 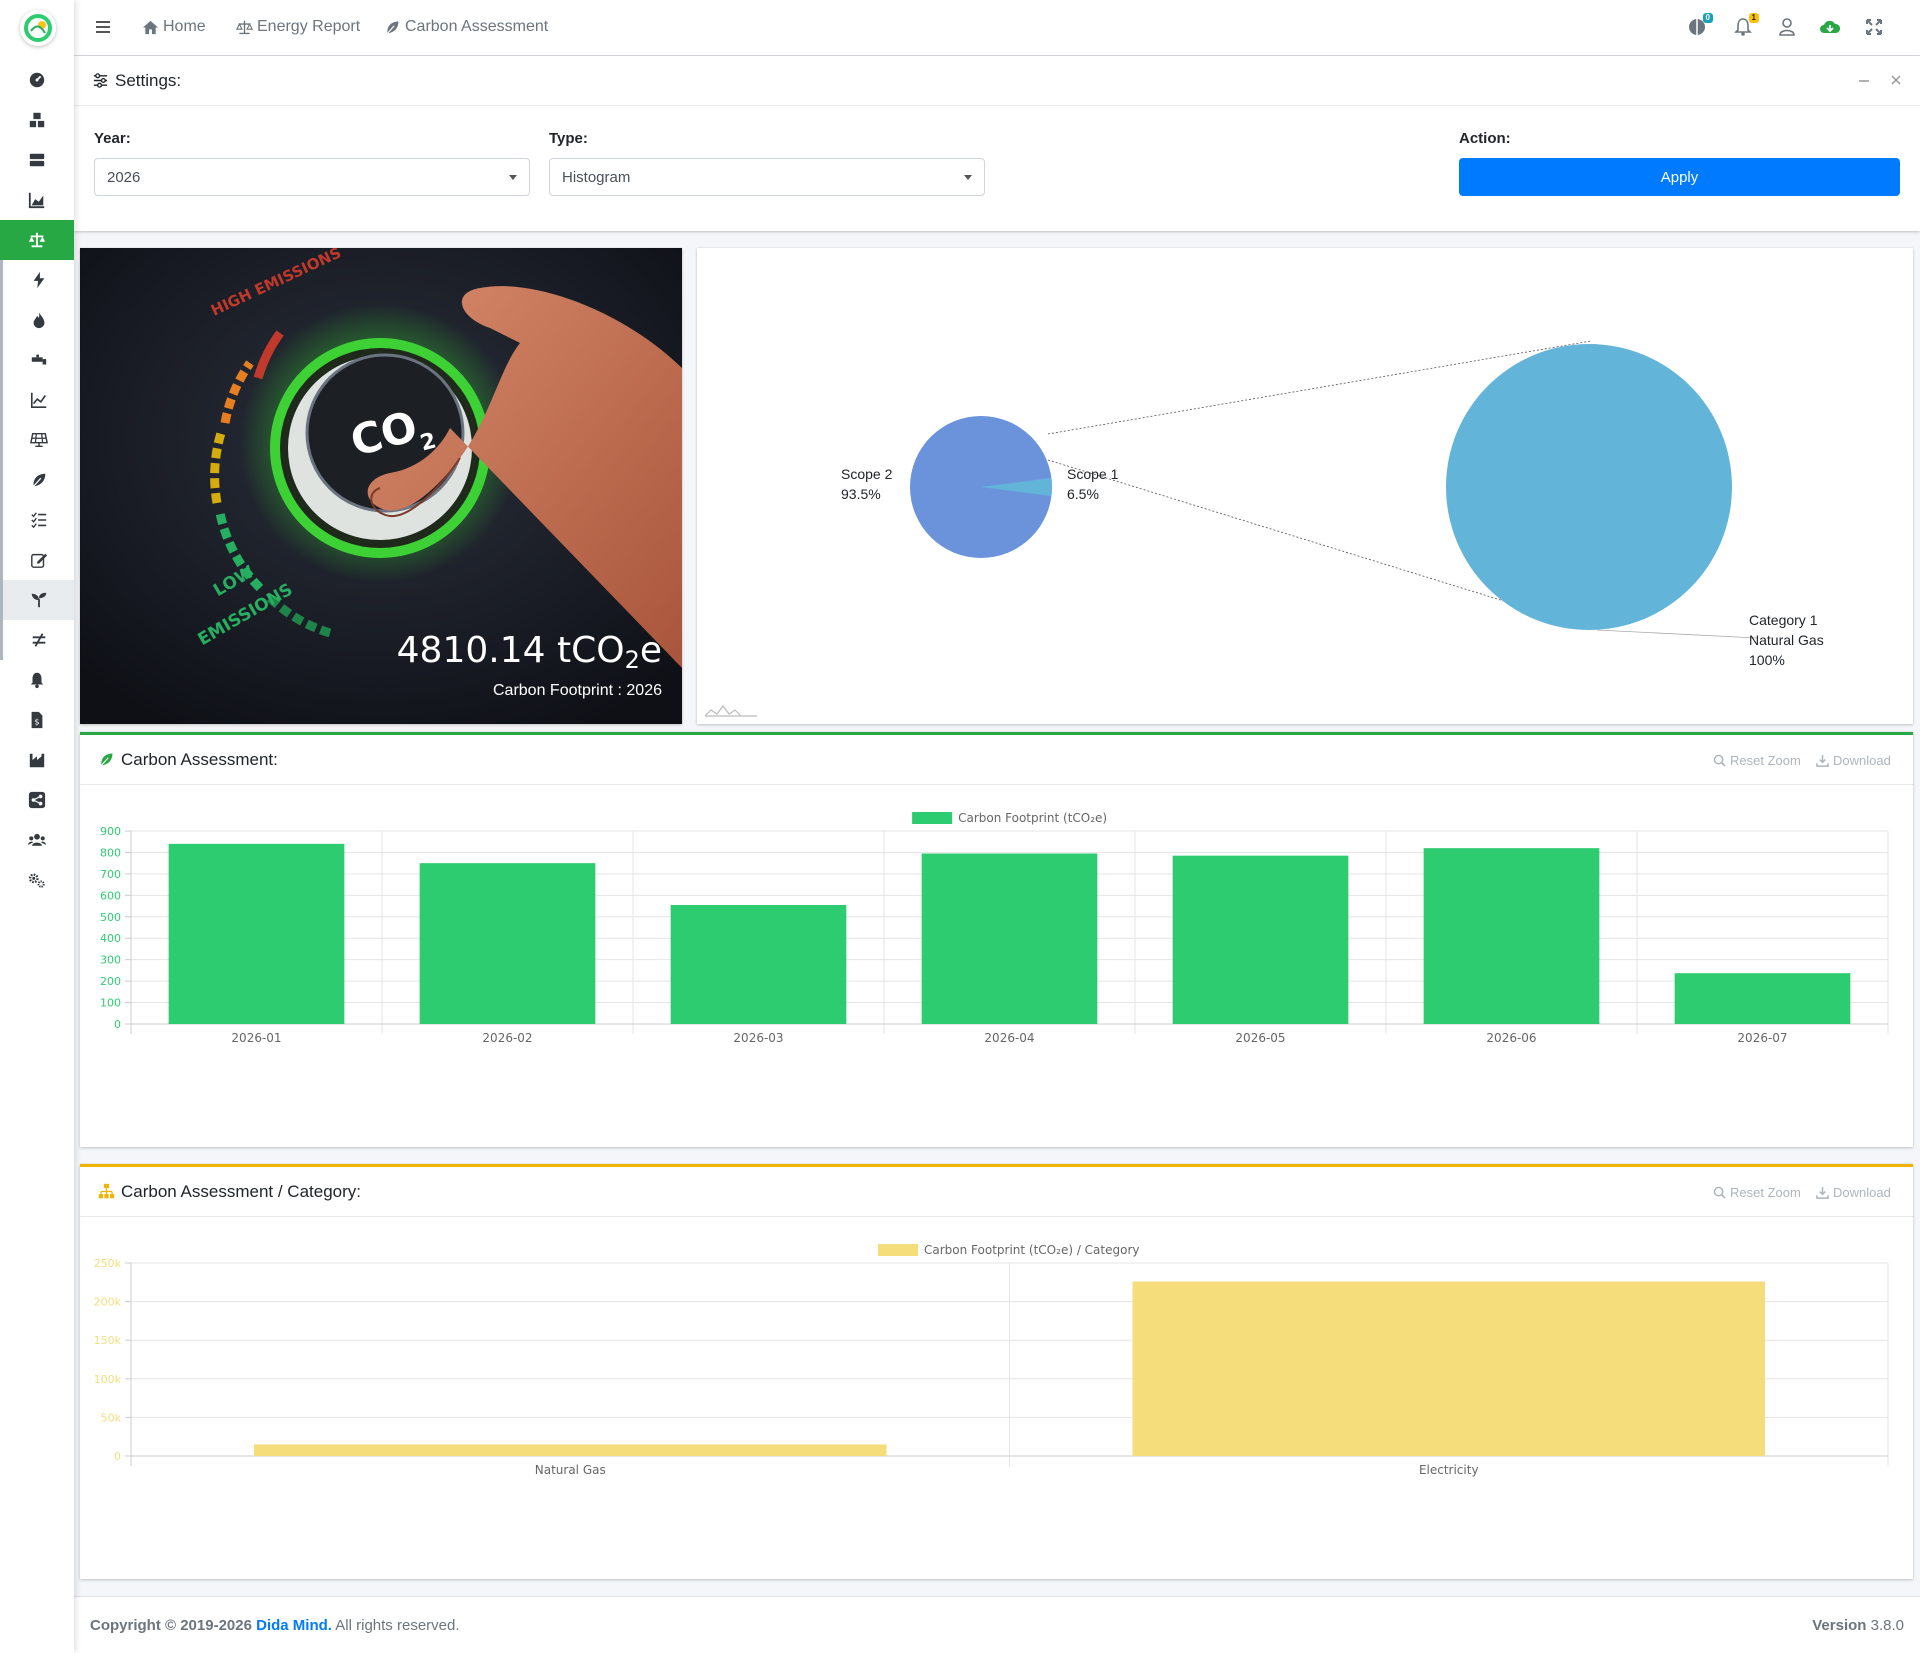 I want to click on scope-2-pct: 93.5%, so click(x=861, y=494).